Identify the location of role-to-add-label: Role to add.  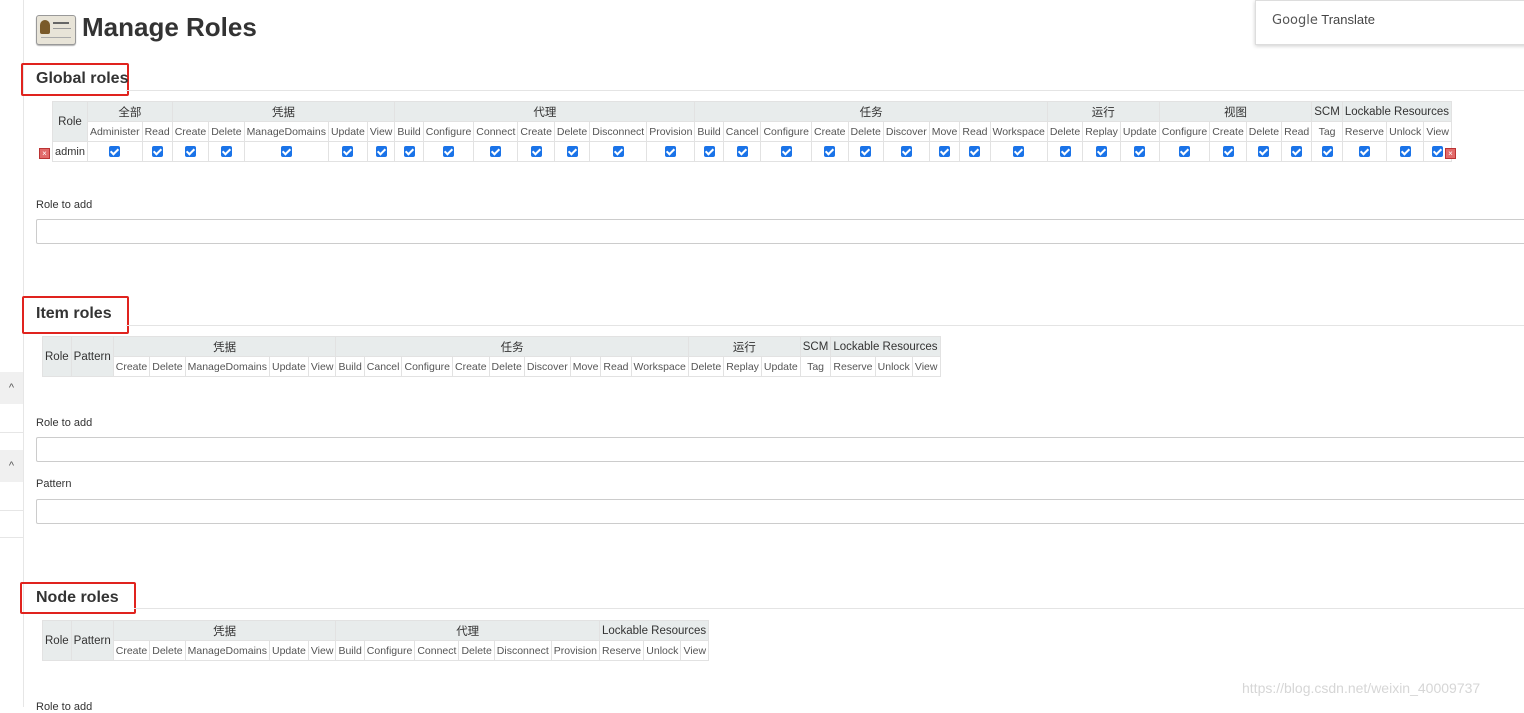
(64, 205).